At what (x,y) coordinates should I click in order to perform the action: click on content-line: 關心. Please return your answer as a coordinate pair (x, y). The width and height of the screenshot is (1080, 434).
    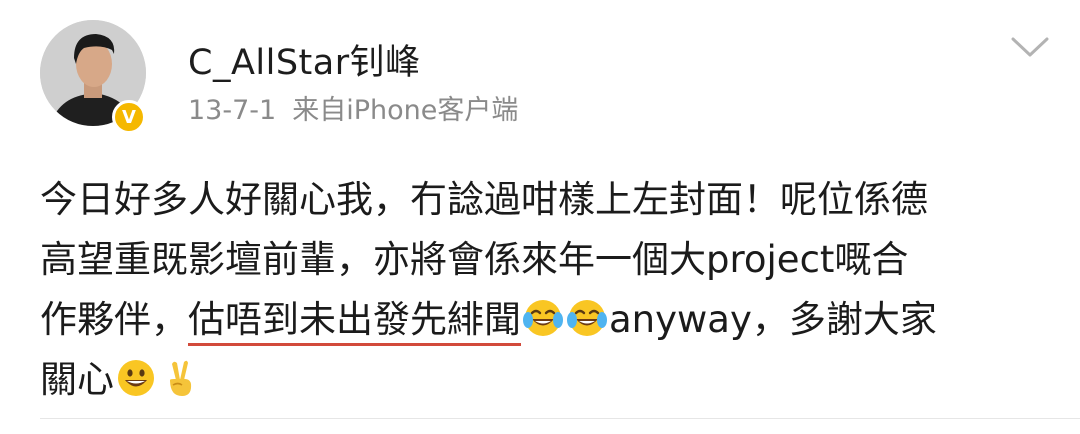
    Looking at the image, I should click on (545, 380).